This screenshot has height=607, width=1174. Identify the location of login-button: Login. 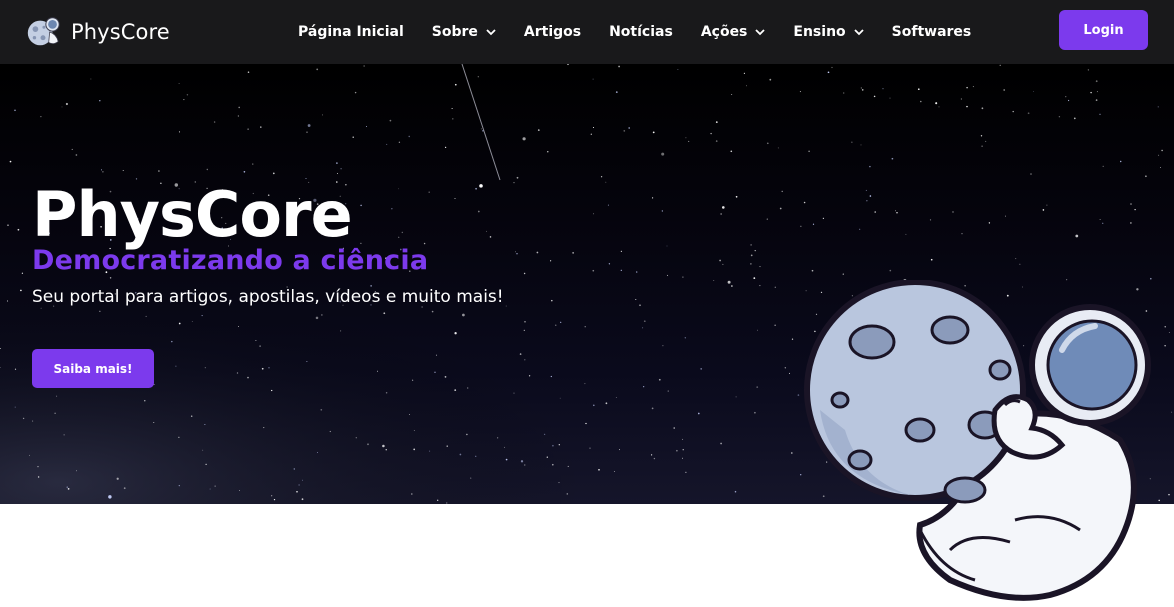
(1103, 30).